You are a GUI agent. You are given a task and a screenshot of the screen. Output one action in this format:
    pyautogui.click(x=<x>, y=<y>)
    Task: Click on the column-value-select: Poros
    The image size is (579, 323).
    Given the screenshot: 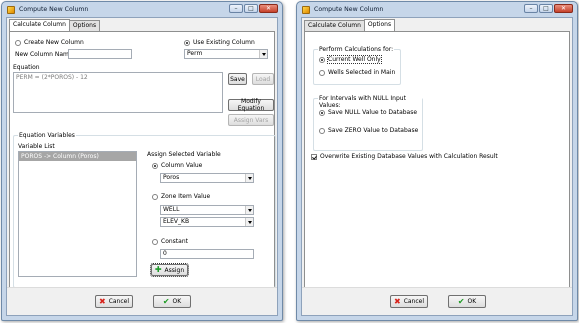 What is the action you would take?
    pyautogui.click(x=207, y=178)
    